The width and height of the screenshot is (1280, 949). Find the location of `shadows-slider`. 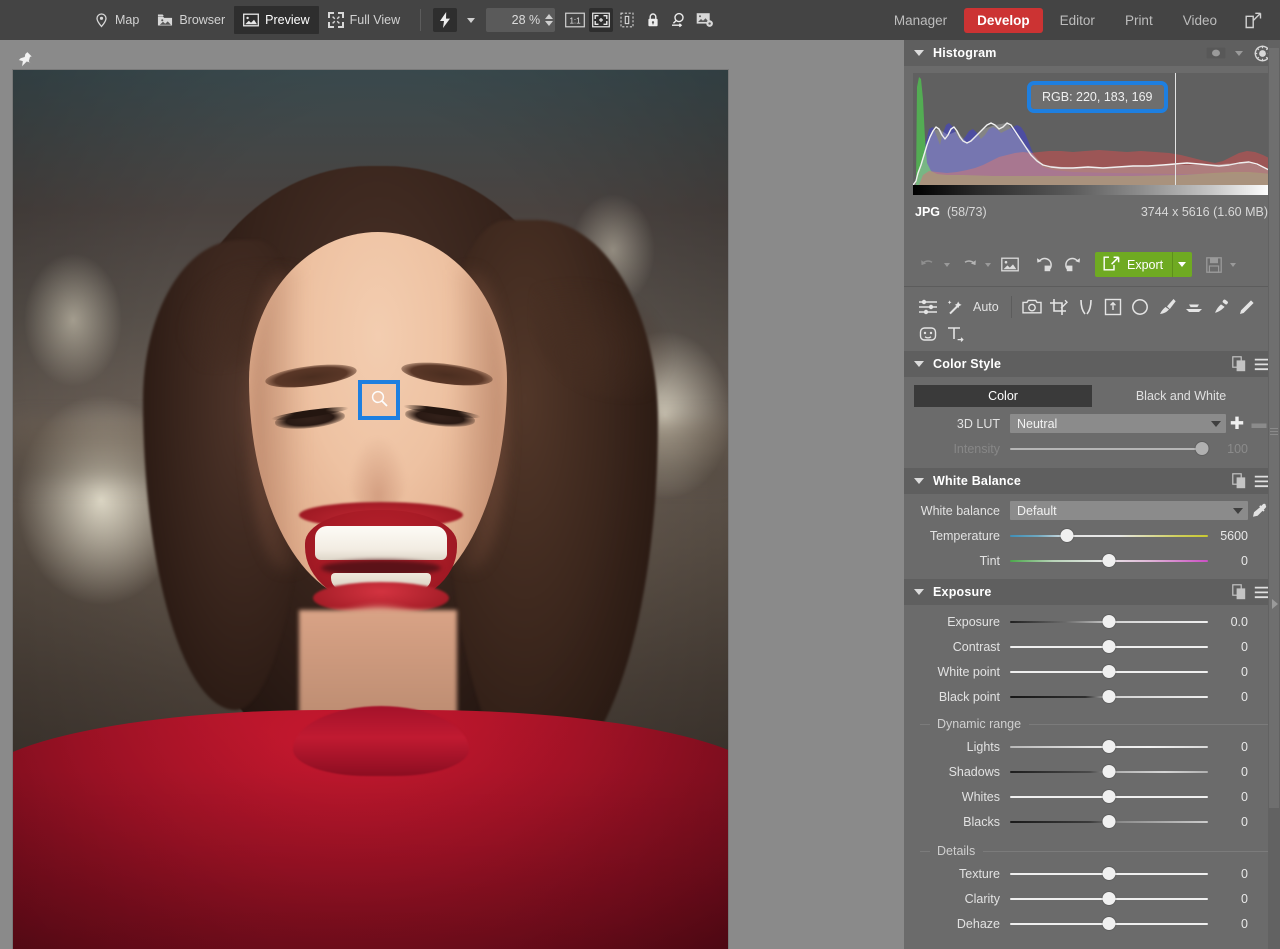

shadows-slider is located at coordinates (1109, 772).